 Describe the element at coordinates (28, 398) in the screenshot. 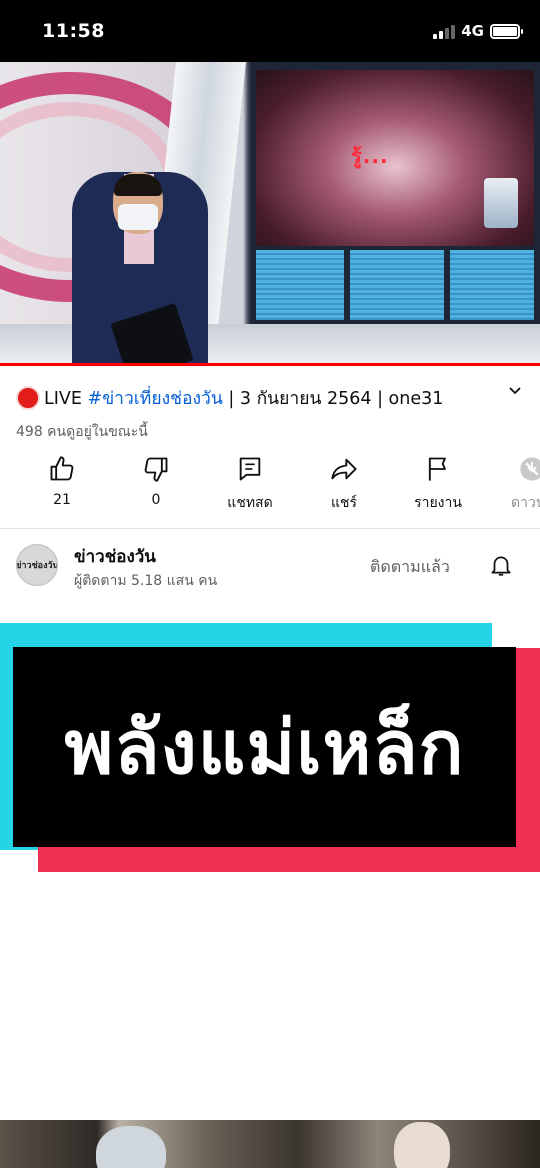

I see `live-indicator-icon` at that location.